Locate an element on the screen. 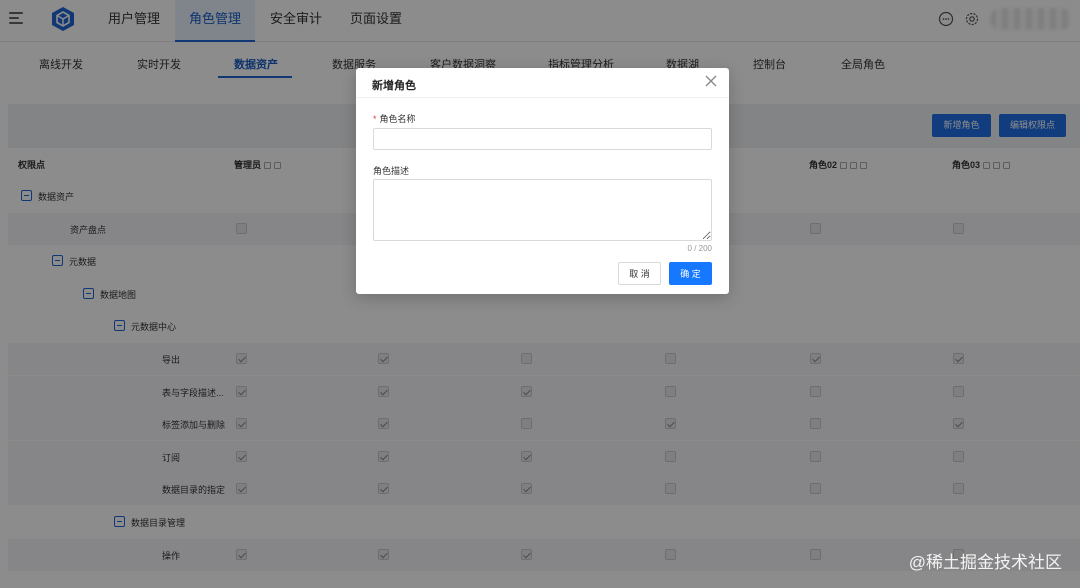 The image size is (1080, 588). role-description-textarea is located at coordinates (542, 210).